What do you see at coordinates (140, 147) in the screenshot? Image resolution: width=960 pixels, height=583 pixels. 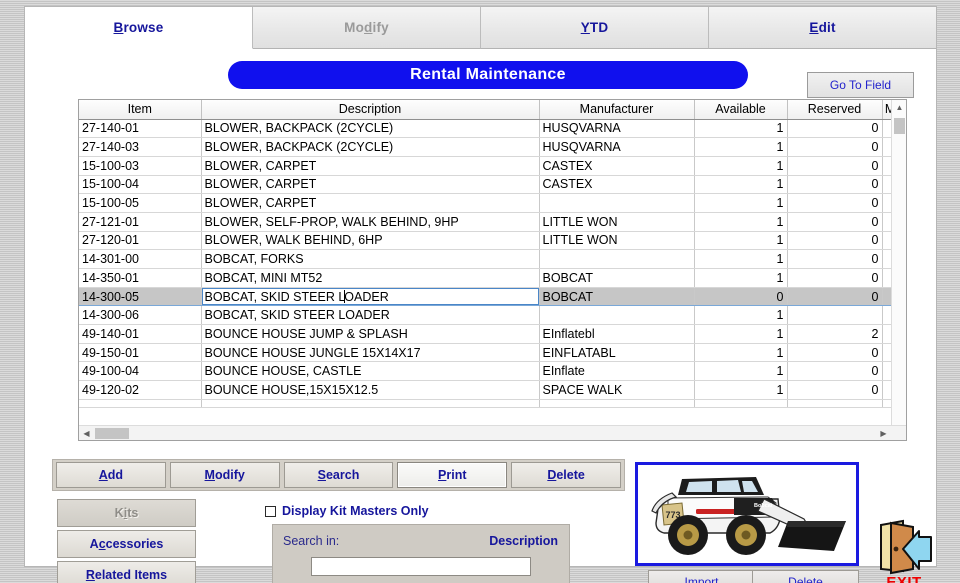 I see `item-cell: 27-140-03` at bounding box center [140, 147].